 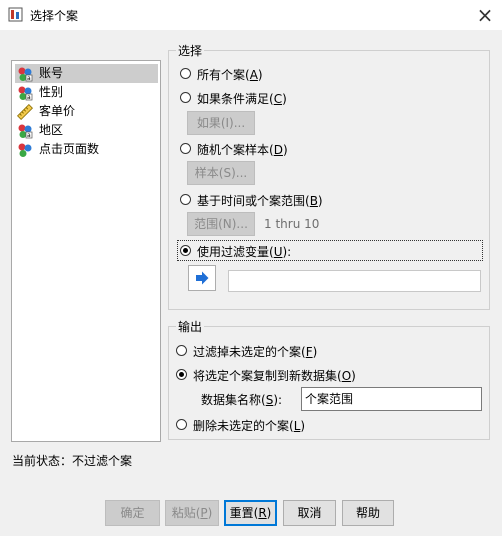 What do you see at coordinates (185, 199) in the screenshot?
I see `radio-time-range` at bounding box center [185, 199].